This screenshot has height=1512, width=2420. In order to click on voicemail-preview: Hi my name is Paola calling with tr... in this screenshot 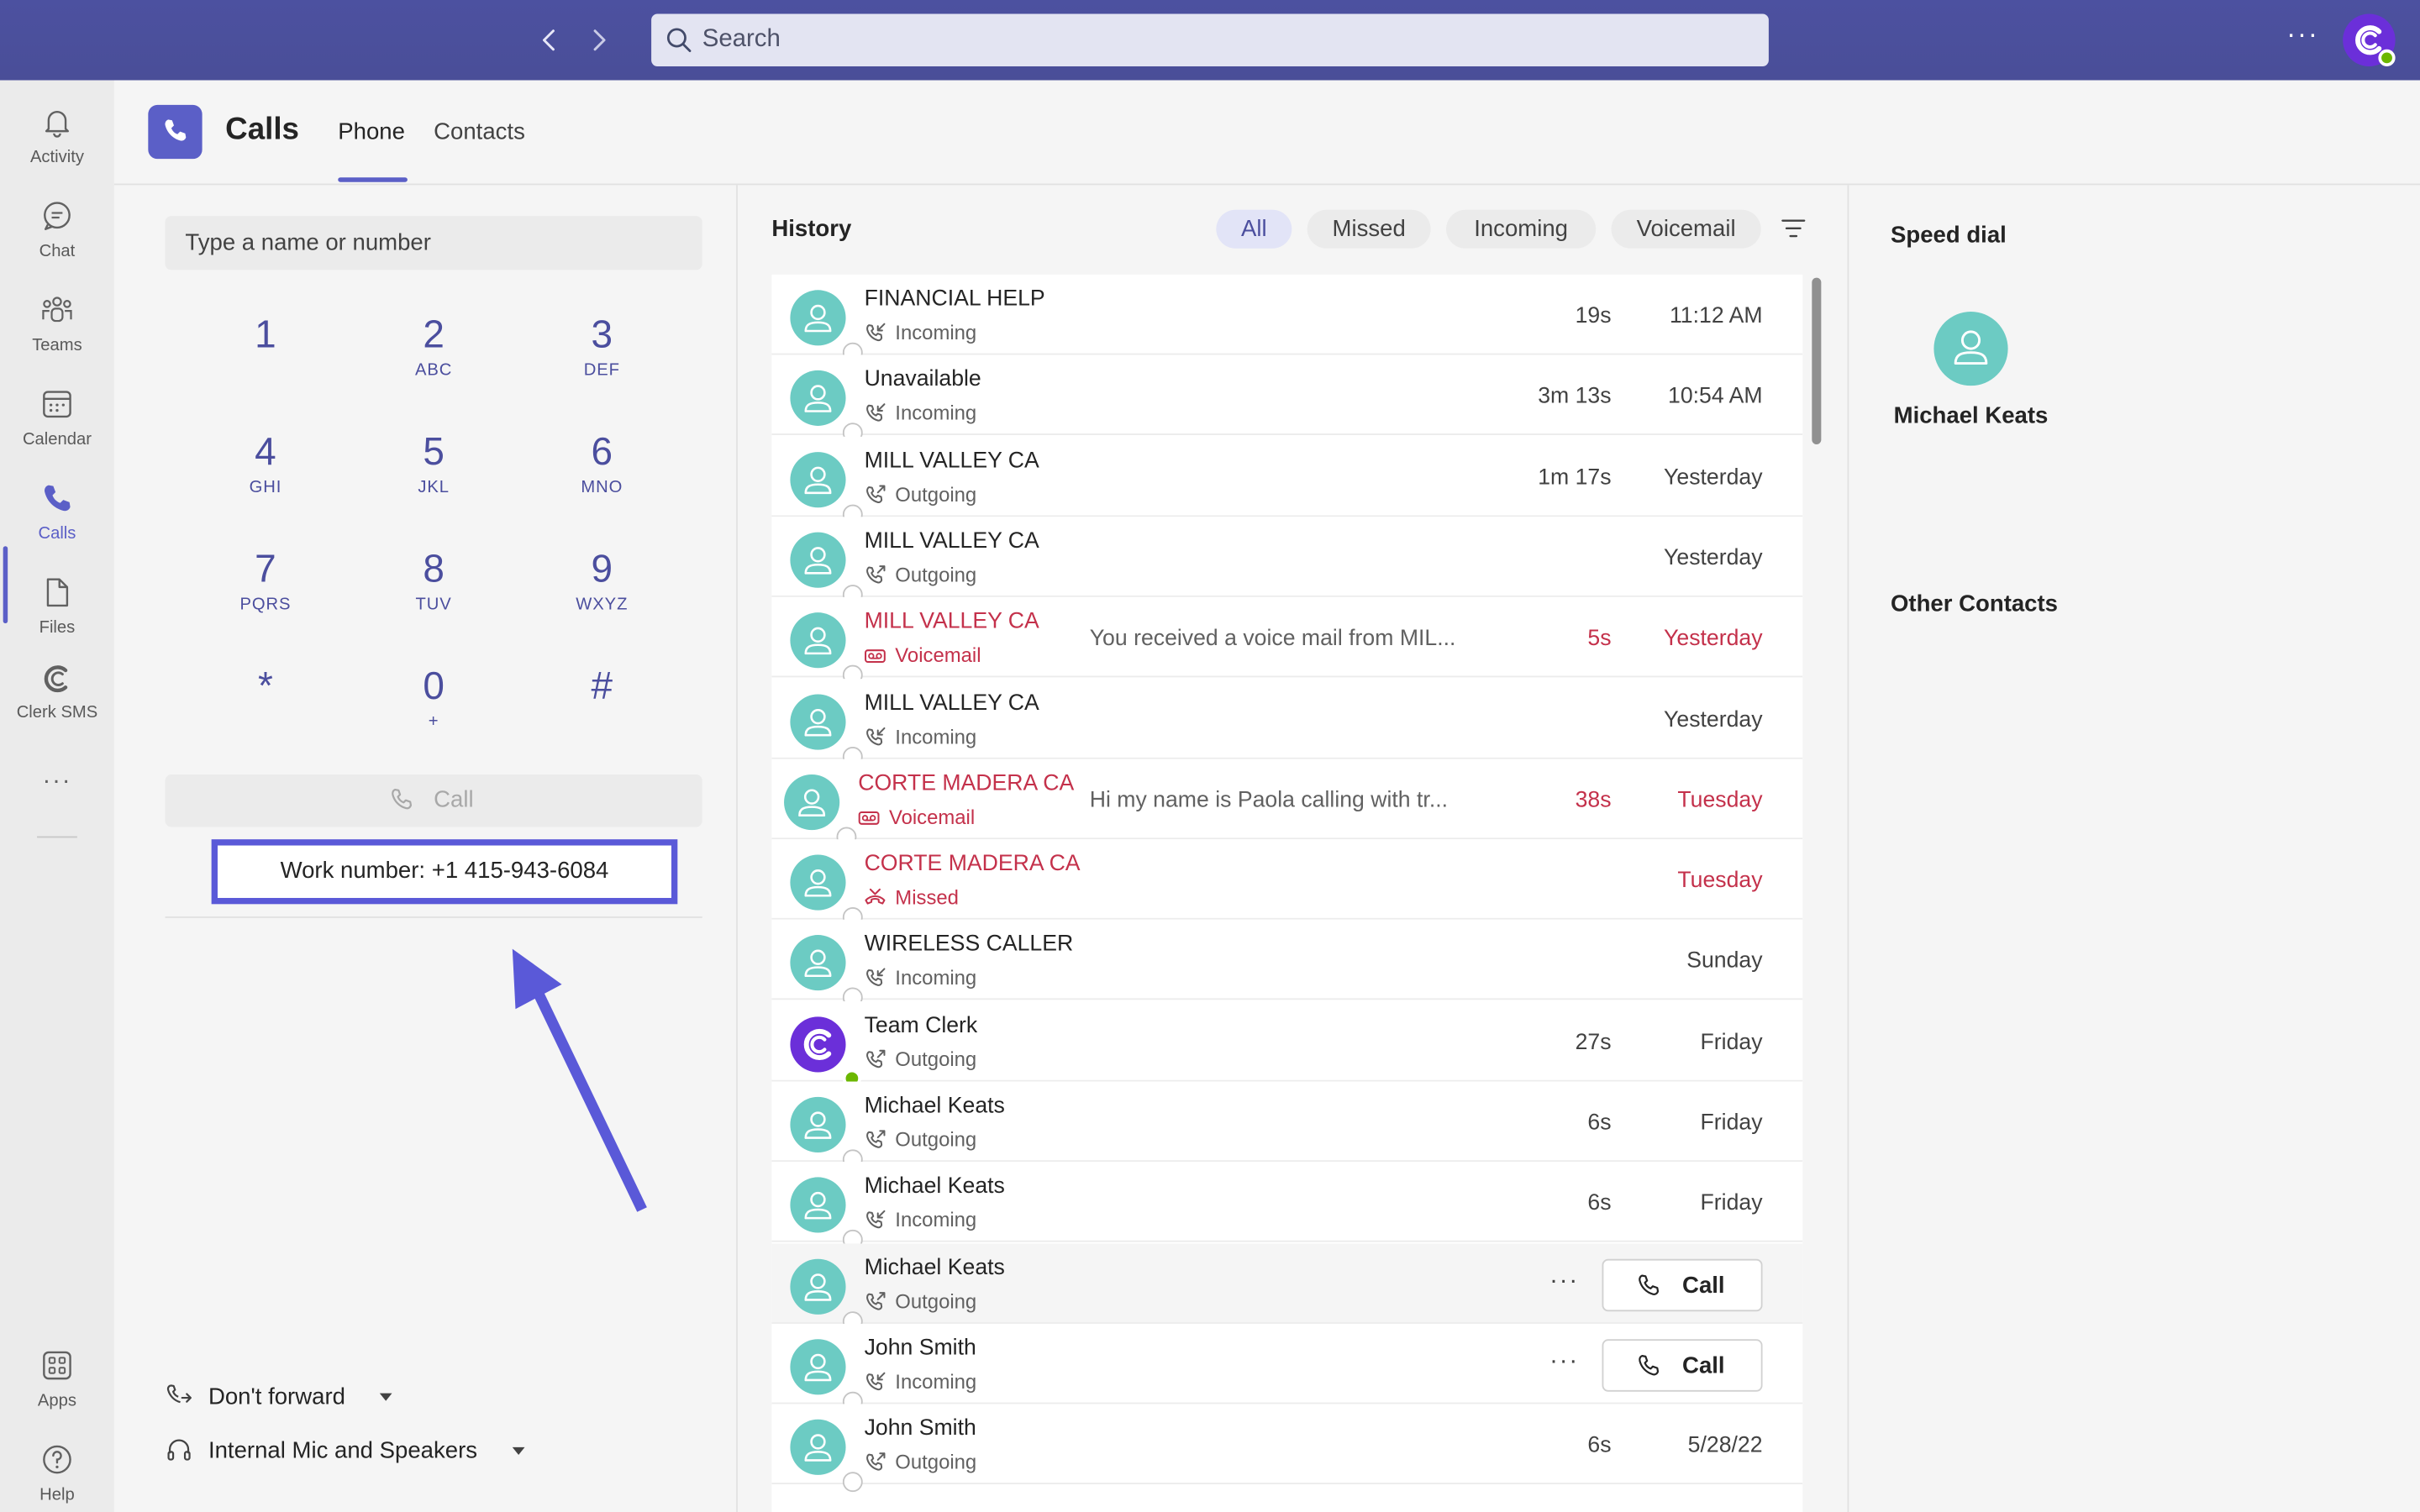, I will do `click(1269, 800)`.